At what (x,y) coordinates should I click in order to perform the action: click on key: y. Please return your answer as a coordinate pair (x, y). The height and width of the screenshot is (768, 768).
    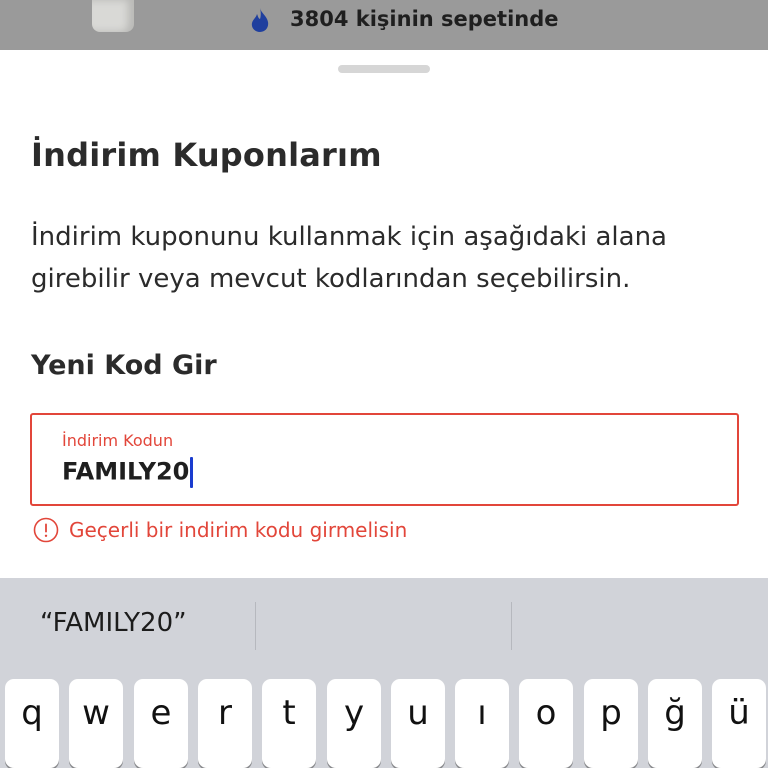
    Looking at the image, I should click on (354, 723).